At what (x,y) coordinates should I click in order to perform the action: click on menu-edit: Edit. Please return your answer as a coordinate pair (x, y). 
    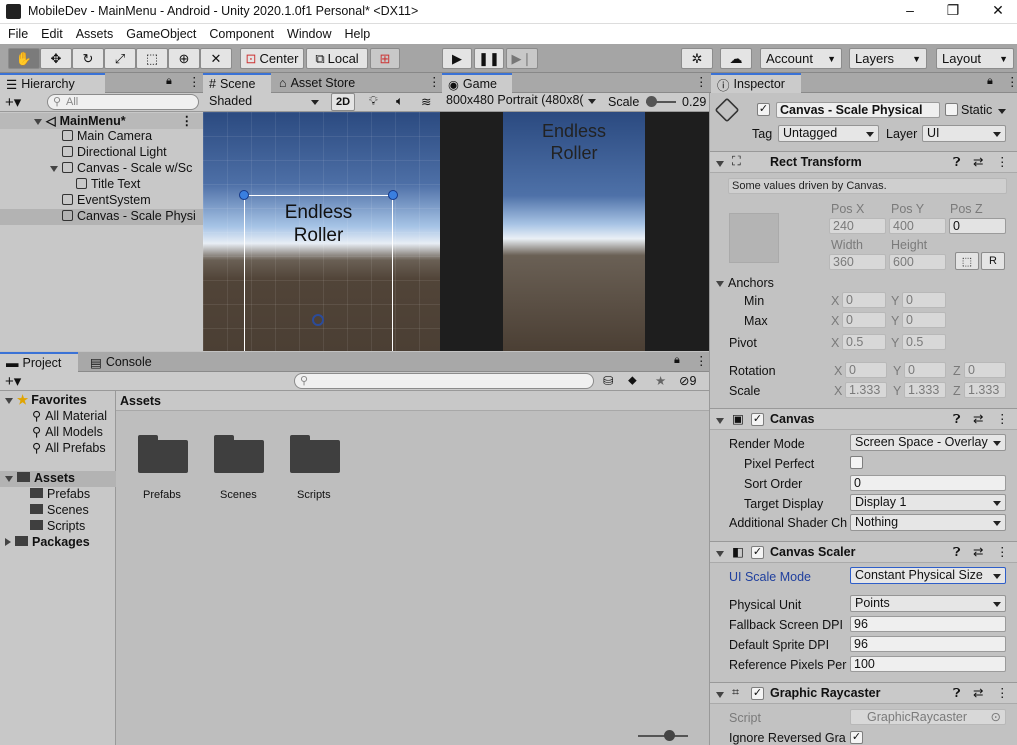
    Looking at the image, I should click on (52, 34).